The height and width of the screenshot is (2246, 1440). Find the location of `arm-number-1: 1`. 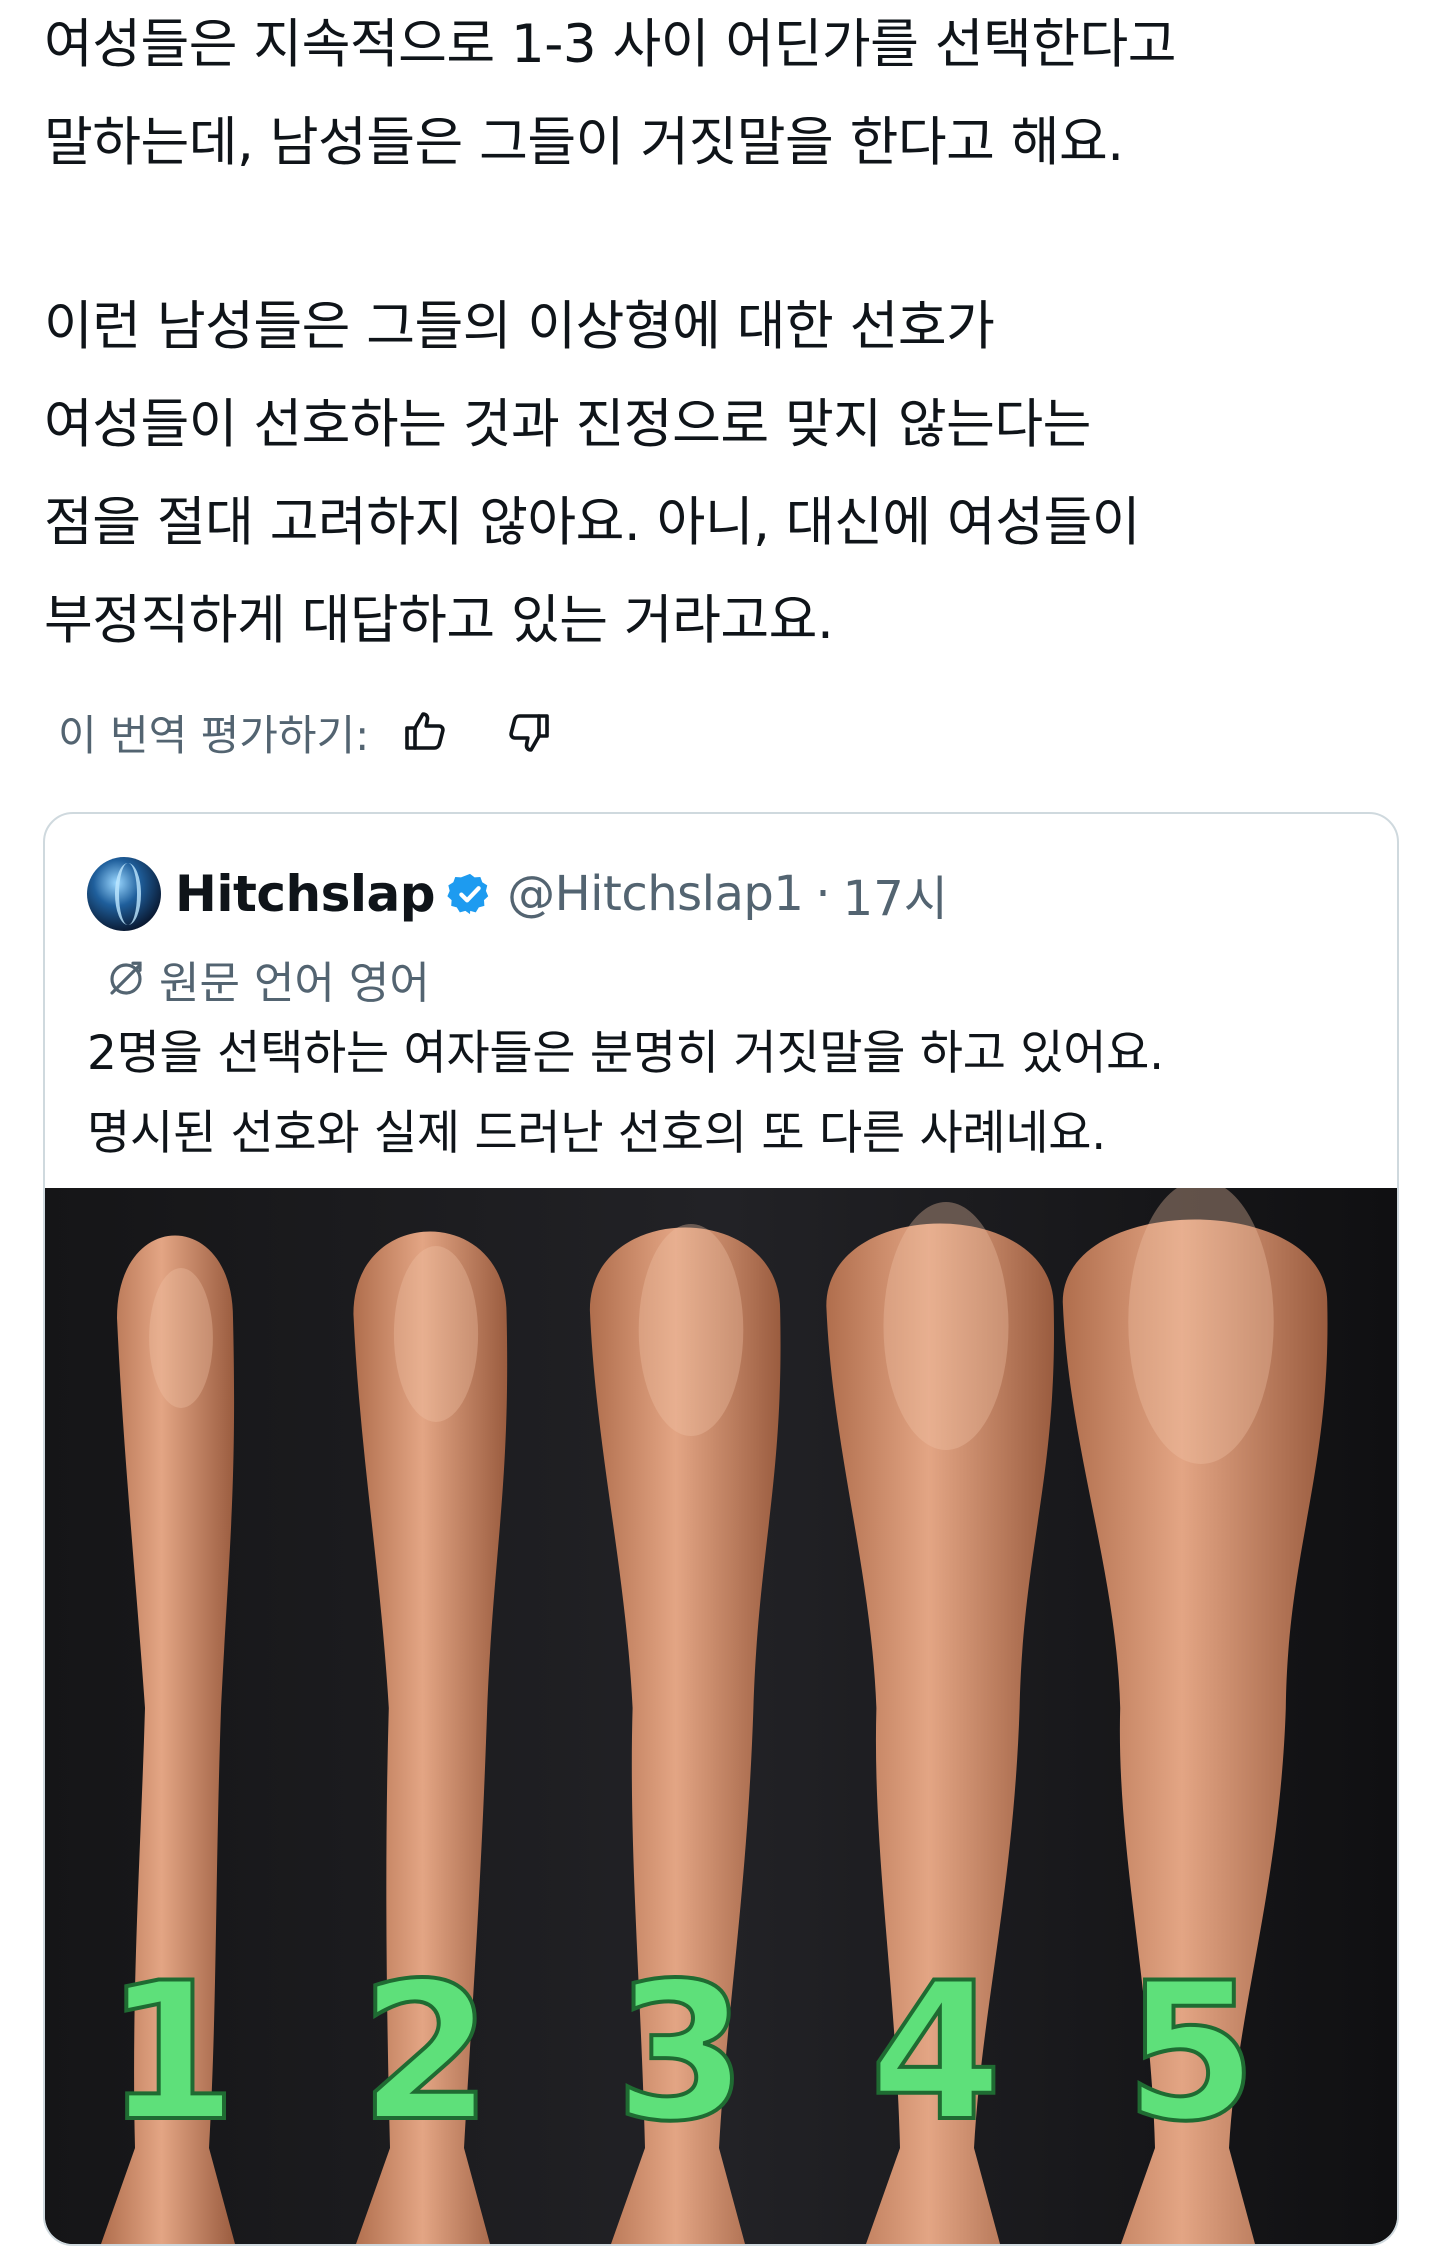

arm-number-1: 1 is located at coordinates (171, 2052).